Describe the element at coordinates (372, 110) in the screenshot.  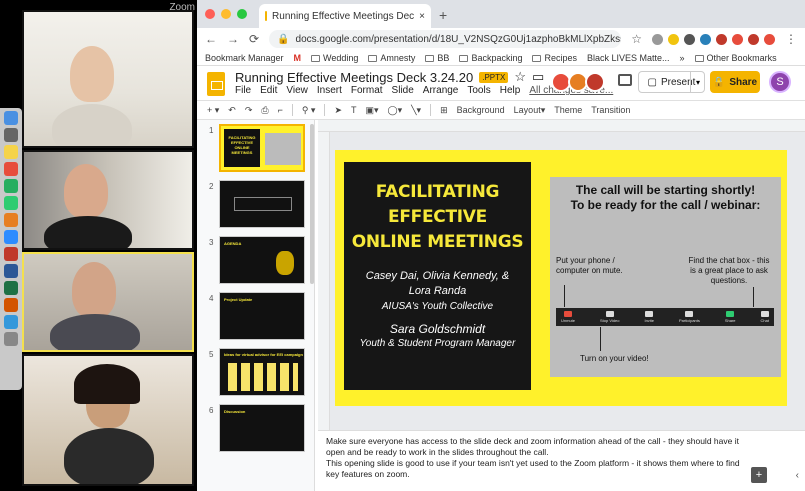
I see `image-icon: ▣▾` at that location.